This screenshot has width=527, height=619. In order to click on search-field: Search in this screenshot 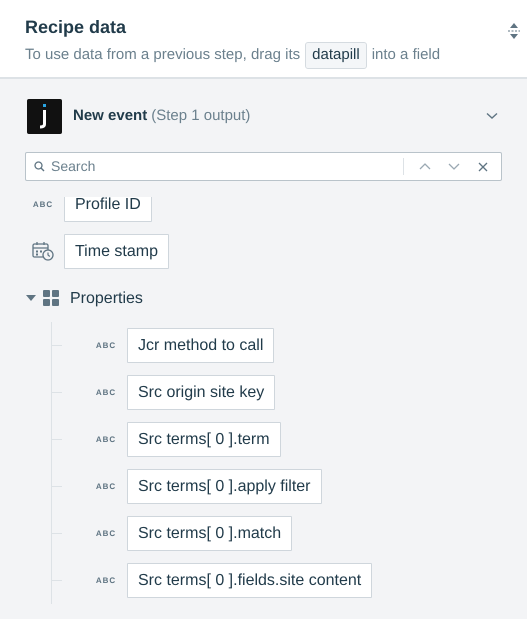, I will do `click(263, 166)`.